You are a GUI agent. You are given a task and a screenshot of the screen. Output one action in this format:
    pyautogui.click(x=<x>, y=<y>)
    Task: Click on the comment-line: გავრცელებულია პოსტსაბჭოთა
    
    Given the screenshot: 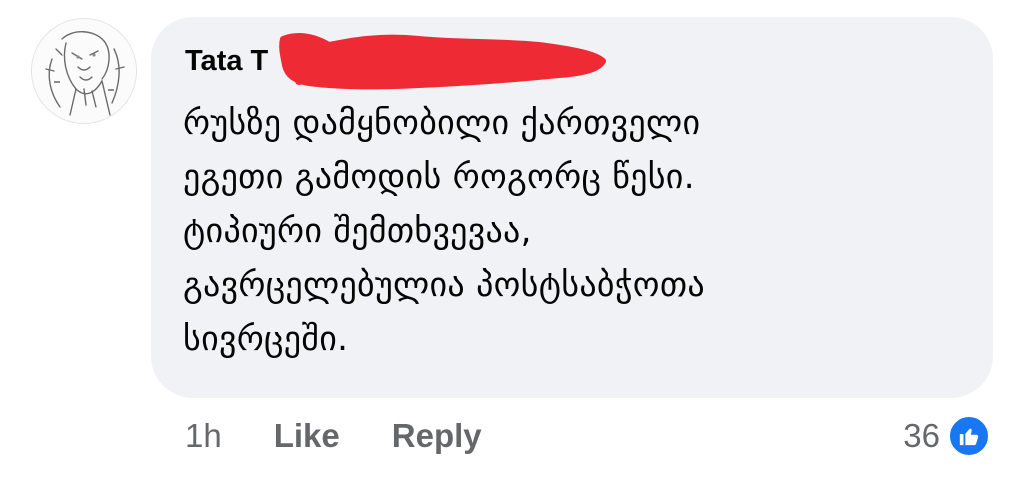 What is the action you would take?
    pyautogui.click(x=444, y=285)
    